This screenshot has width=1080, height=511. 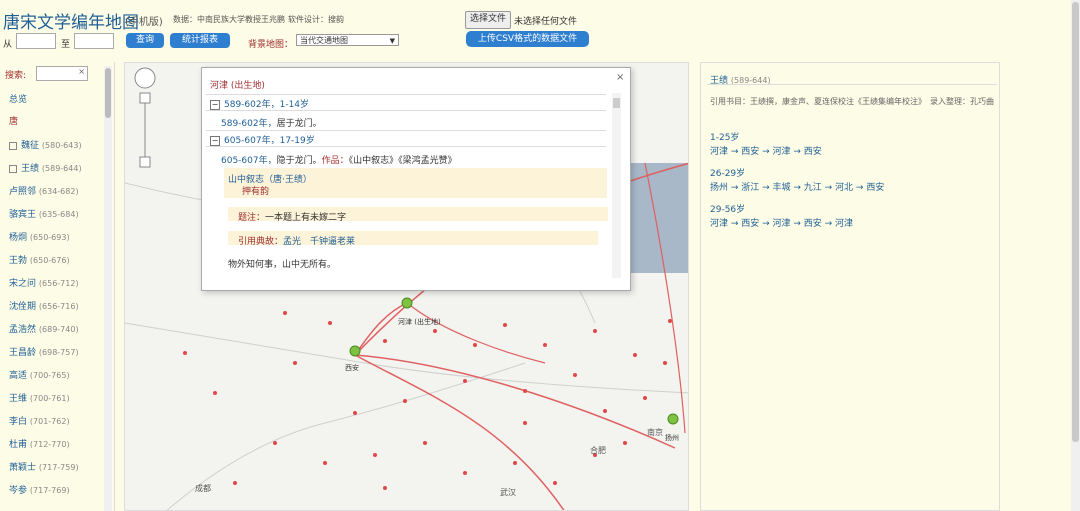 I want to click on poet-item: 骆宾王 (635-684), so click(x=44, y=213).